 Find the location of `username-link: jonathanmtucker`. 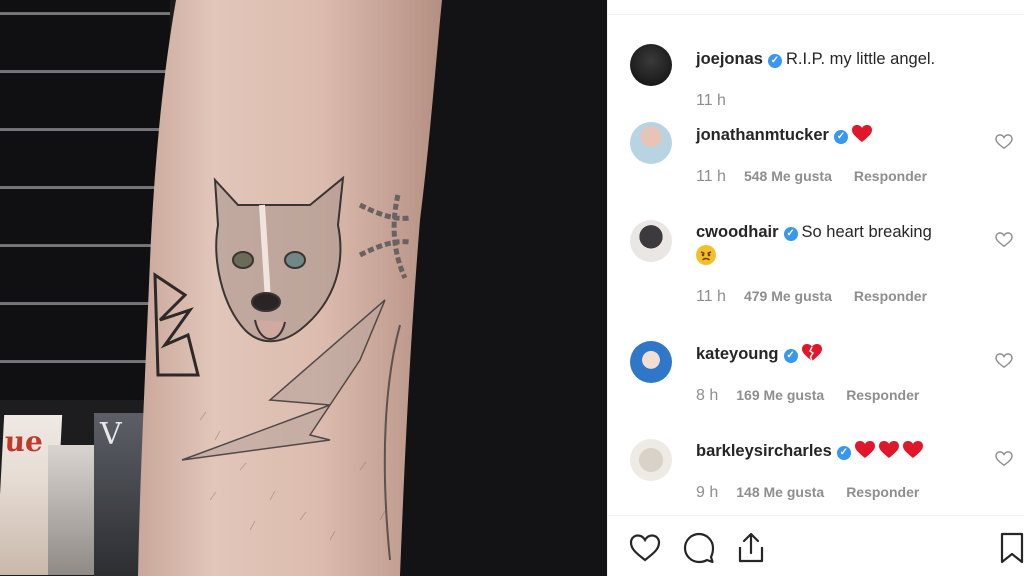

username-link: jonathanmtucker is located at coordinates (762, 135).